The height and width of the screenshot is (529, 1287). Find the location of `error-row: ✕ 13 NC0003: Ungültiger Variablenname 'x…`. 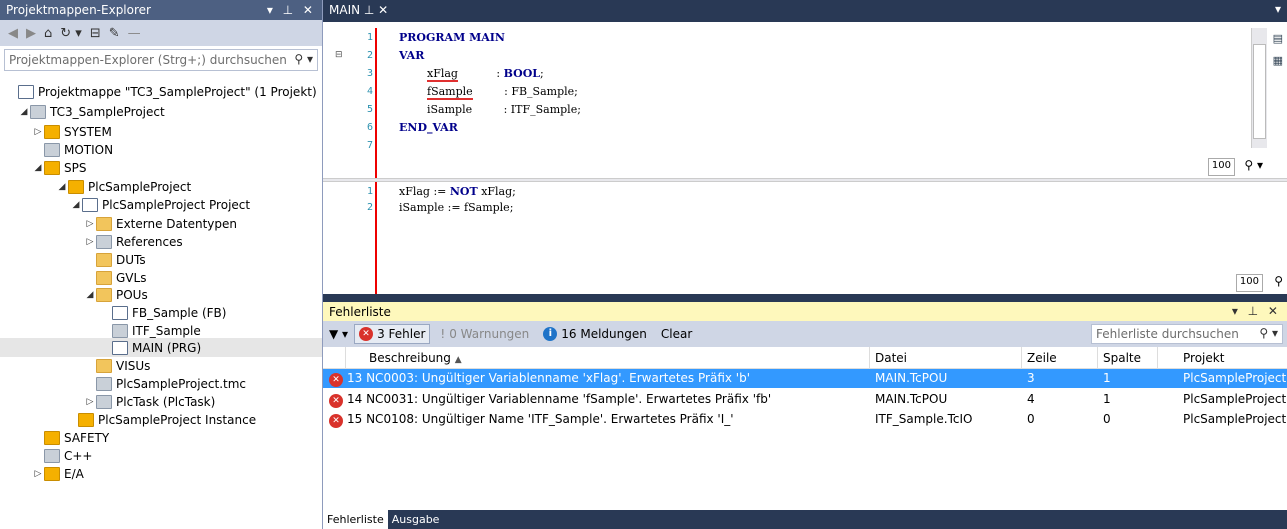

error-row: ✕ 13 NC0003: Ungültiger Variablenname 'x… is located at coordinates (805, 378).